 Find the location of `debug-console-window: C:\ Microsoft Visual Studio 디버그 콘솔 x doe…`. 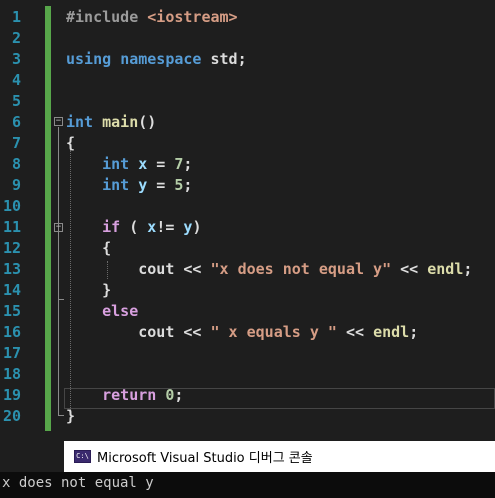

debug-console-window: C:\ Microsoft Visual Studio 디버그 콘솔 x doe… is located at coordinates (247, 469).